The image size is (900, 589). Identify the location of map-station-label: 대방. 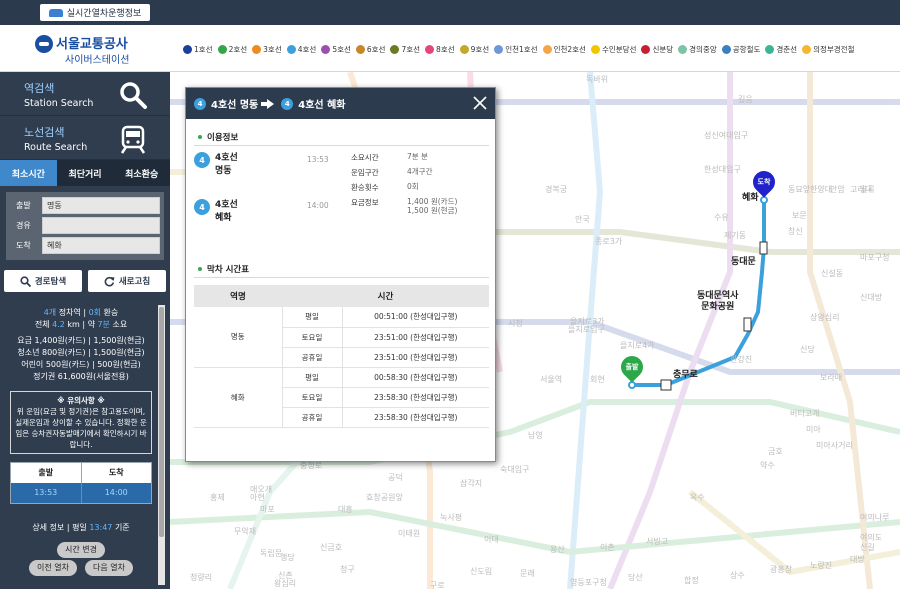
(857, 559).